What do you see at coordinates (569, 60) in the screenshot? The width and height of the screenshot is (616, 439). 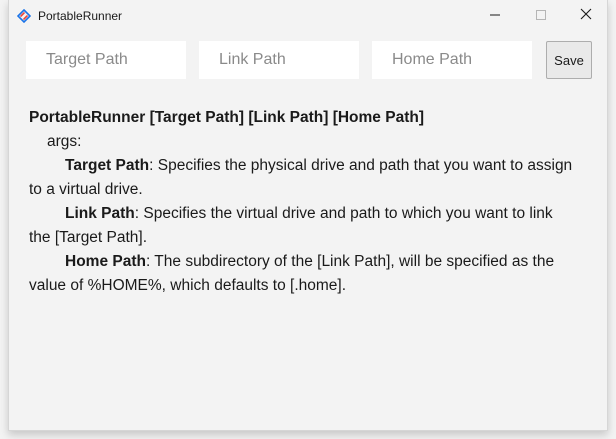 I see `save-button: Save` at bounding box center [569, 60].